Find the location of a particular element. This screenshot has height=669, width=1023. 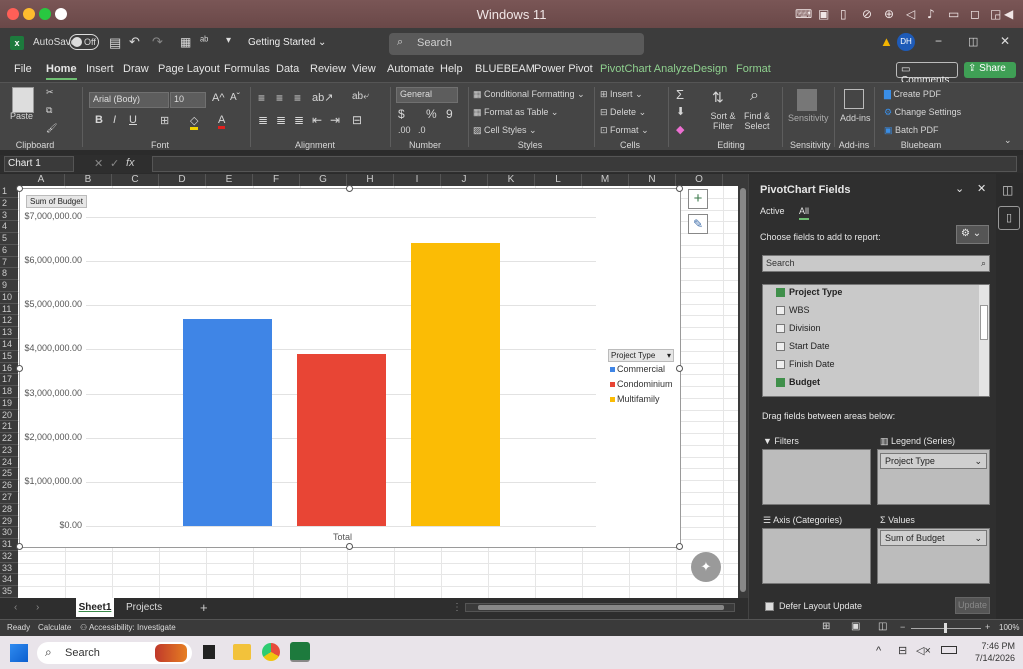

windows-start-icon is located at coordinates (19, 653).